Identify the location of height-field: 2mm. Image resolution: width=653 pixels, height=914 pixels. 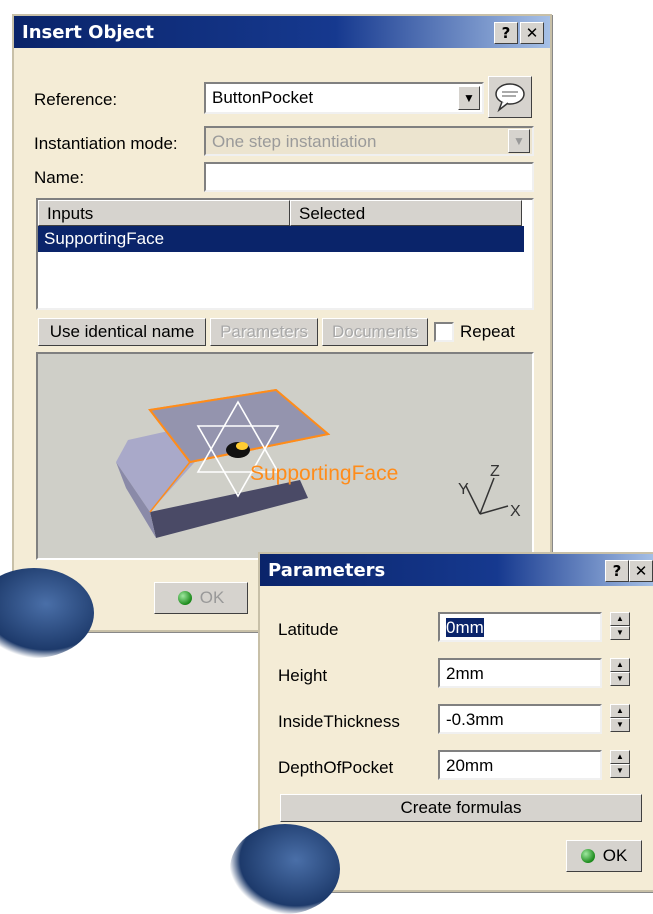
(520, 673).